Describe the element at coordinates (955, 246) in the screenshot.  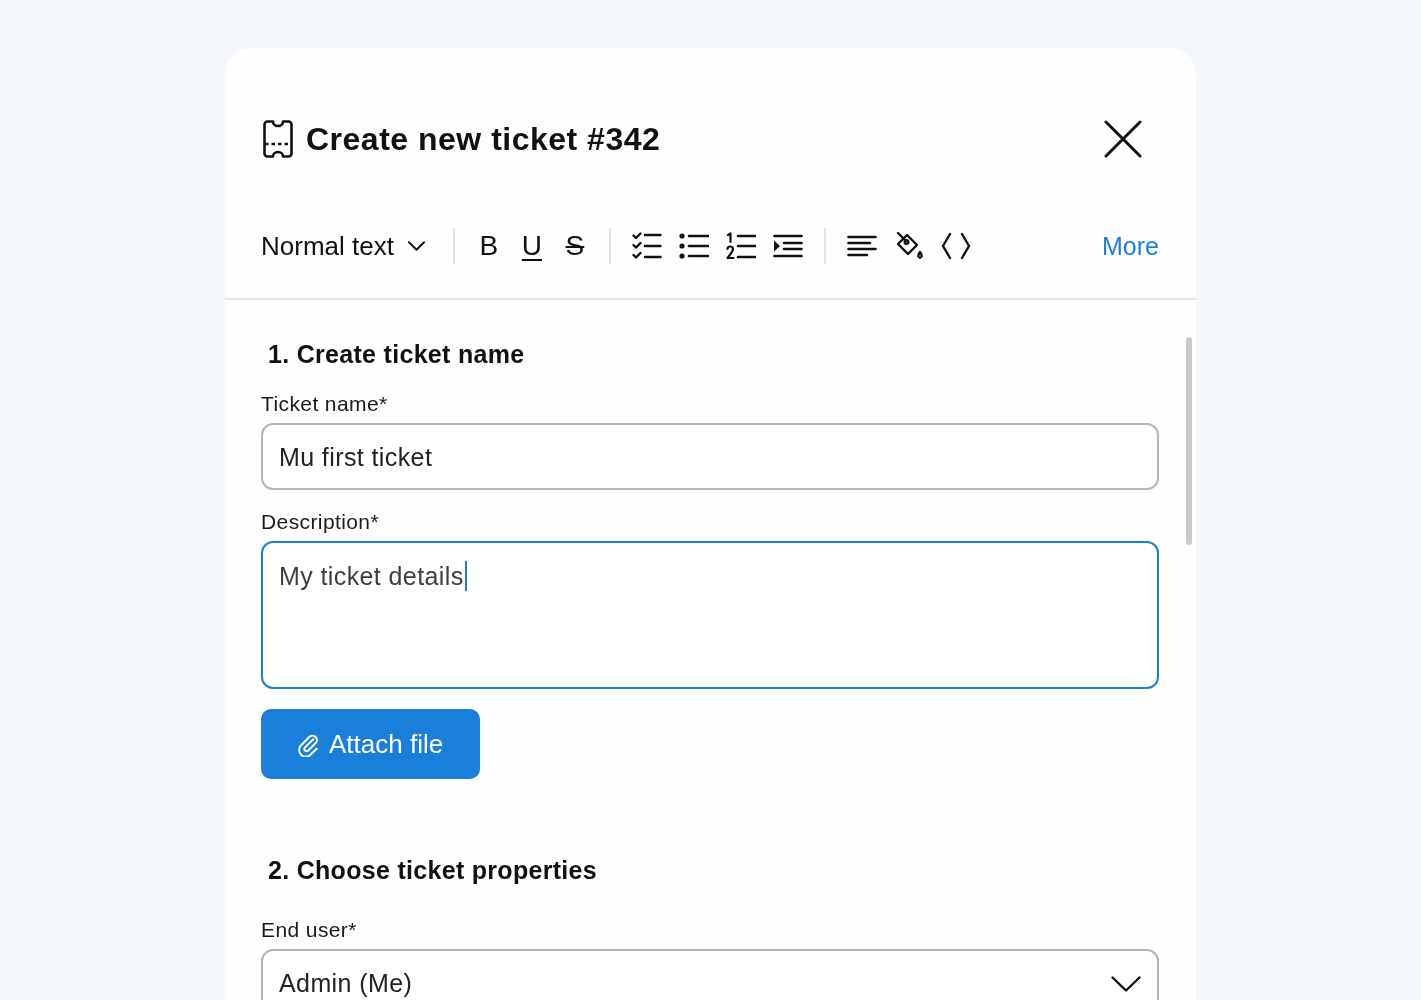
I see `code-icon` at that location.